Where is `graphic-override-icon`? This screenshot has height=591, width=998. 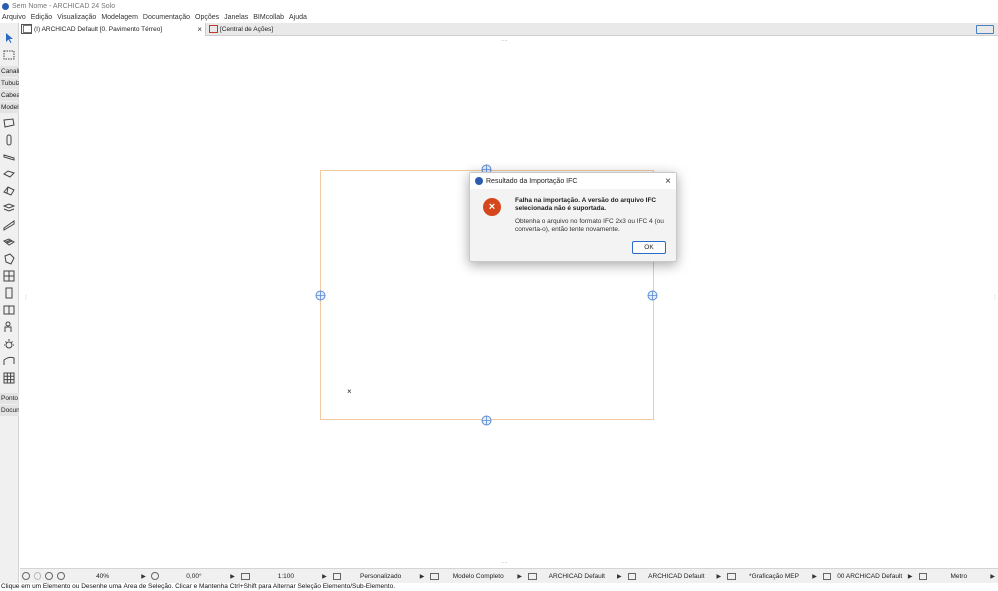 graphic-override-icon is located at coordinates (731, 576).